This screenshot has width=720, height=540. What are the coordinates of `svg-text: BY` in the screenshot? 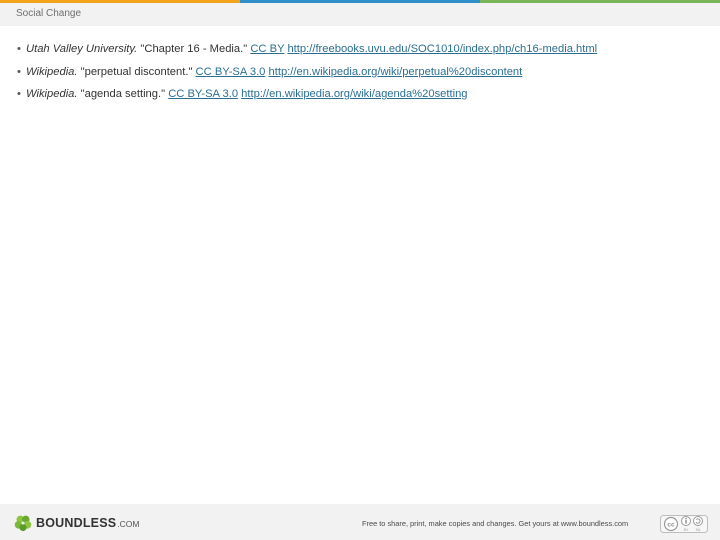 It's located at (686, 530).